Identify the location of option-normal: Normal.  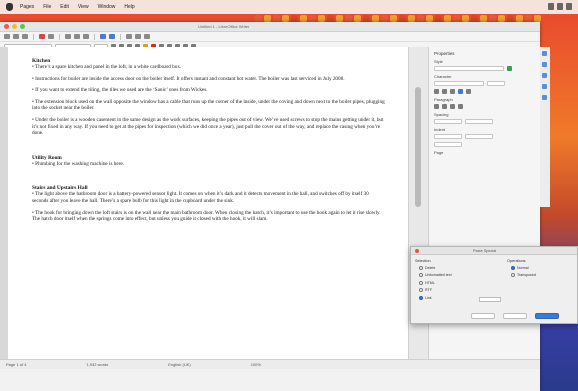
(523, 268).